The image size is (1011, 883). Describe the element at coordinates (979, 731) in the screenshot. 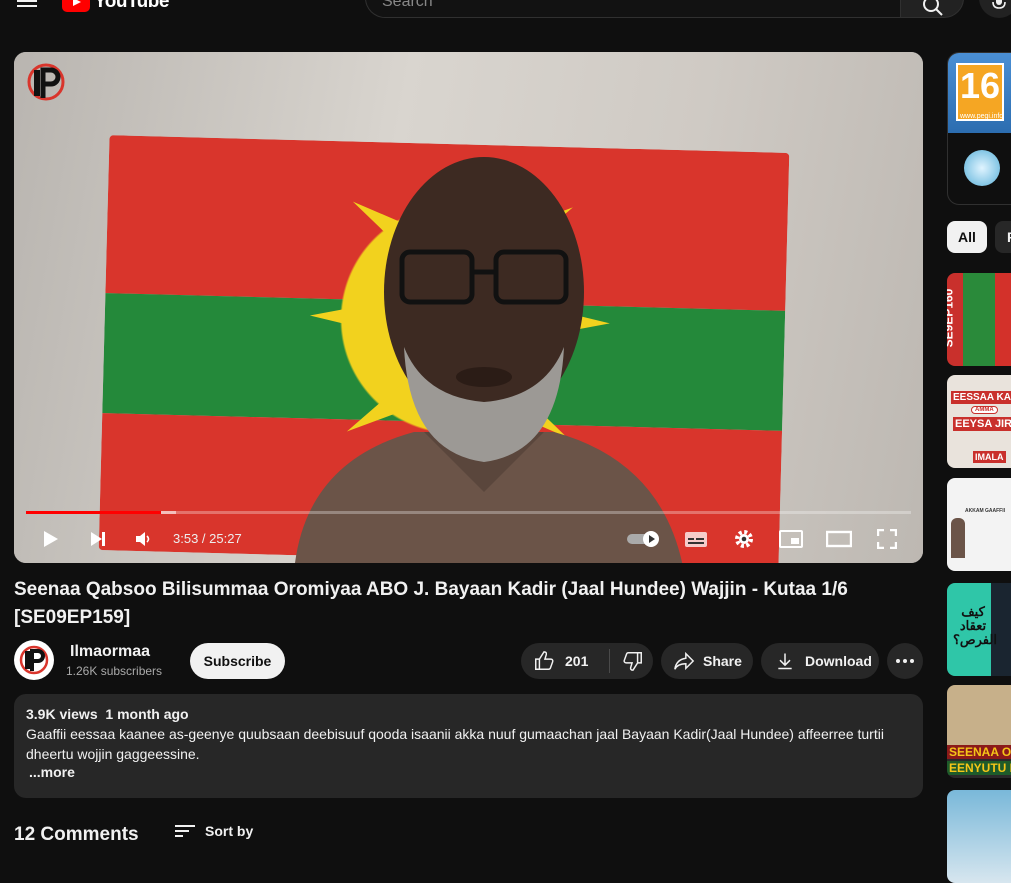

I see `recommended-thumbnail: SEENAA OR EENYUTU B` at that location.